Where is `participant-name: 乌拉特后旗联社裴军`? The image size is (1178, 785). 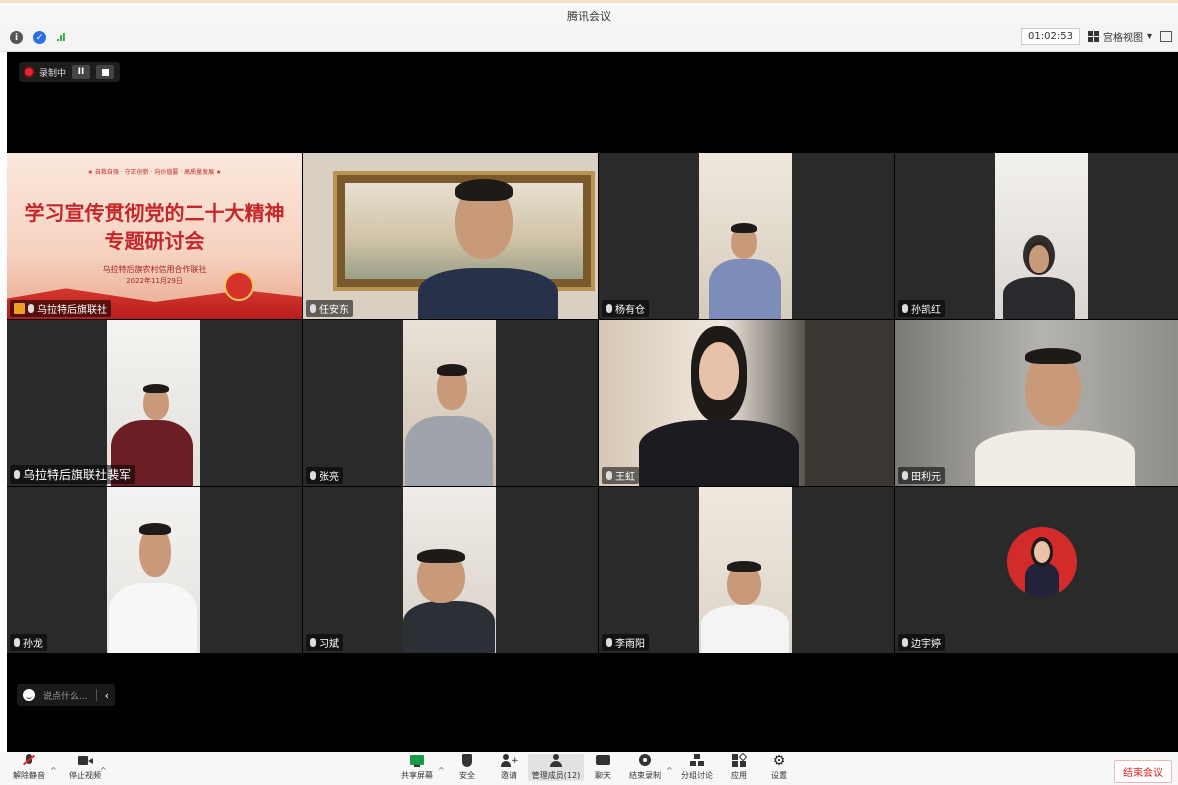 participant-name: 乌拉特后旗联社裴军 is located at coordinates (77, 475).